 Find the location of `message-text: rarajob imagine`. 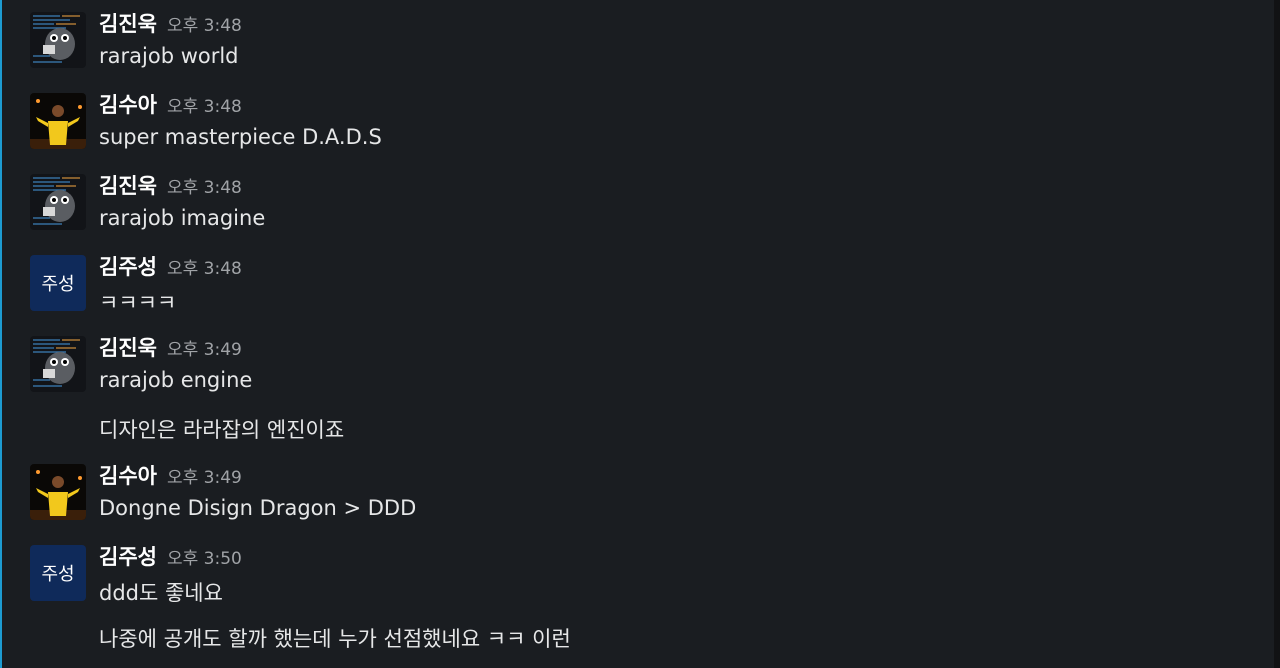

message-text: rarajob imagine is located at coordinates (182, 218).